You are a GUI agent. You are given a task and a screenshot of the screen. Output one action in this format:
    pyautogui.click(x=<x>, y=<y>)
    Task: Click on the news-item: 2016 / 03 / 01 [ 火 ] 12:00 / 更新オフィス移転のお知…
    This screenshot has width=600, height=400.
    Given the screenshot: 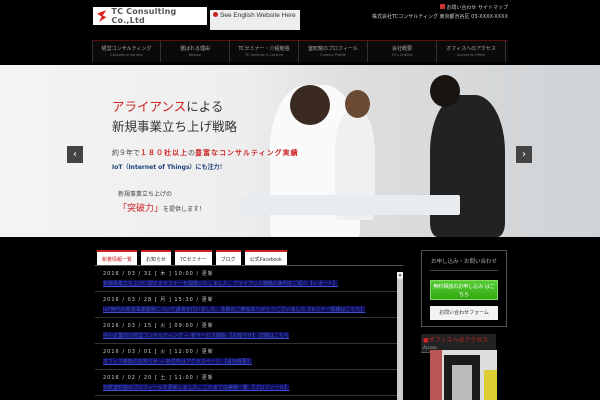 What is the action you would take?
    pyautogui.click(x=249, y=357)
    